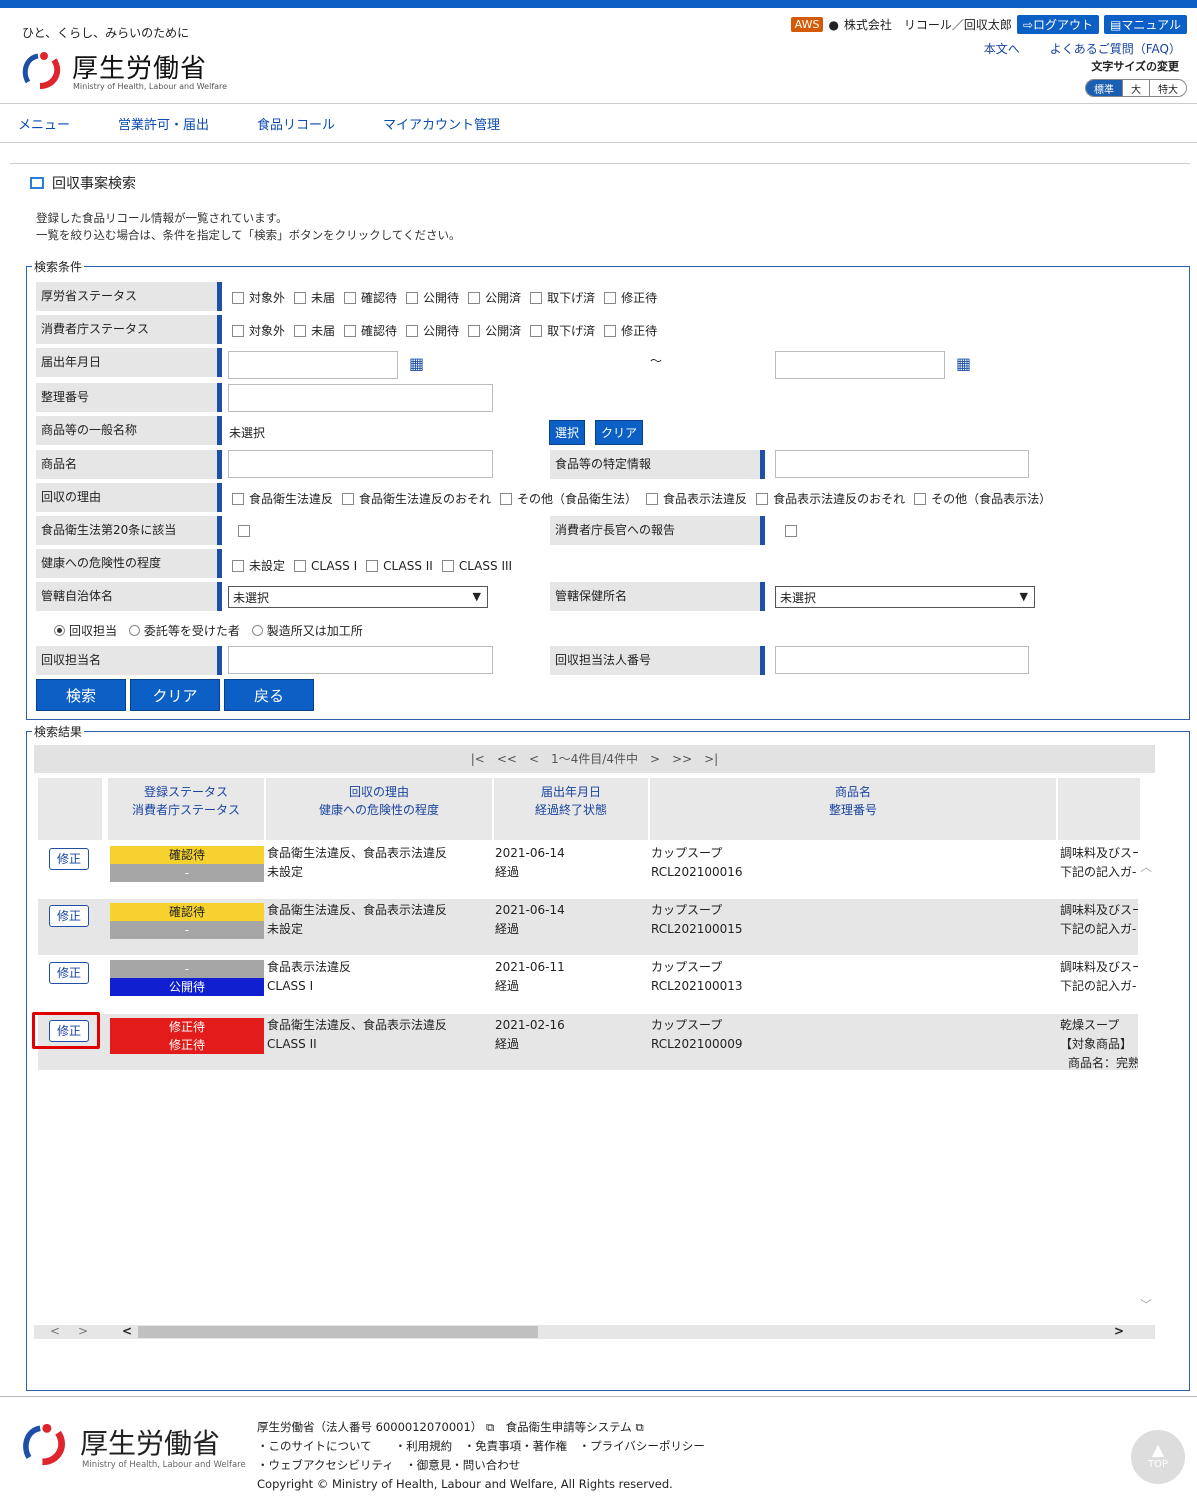 The width and height of the screenshot is (1197, 1501). What do you see at coordinates (1145, 24) in the screenshot?
I see `manual-button: ▤マニュアル` at bounding box center [1145, 24].